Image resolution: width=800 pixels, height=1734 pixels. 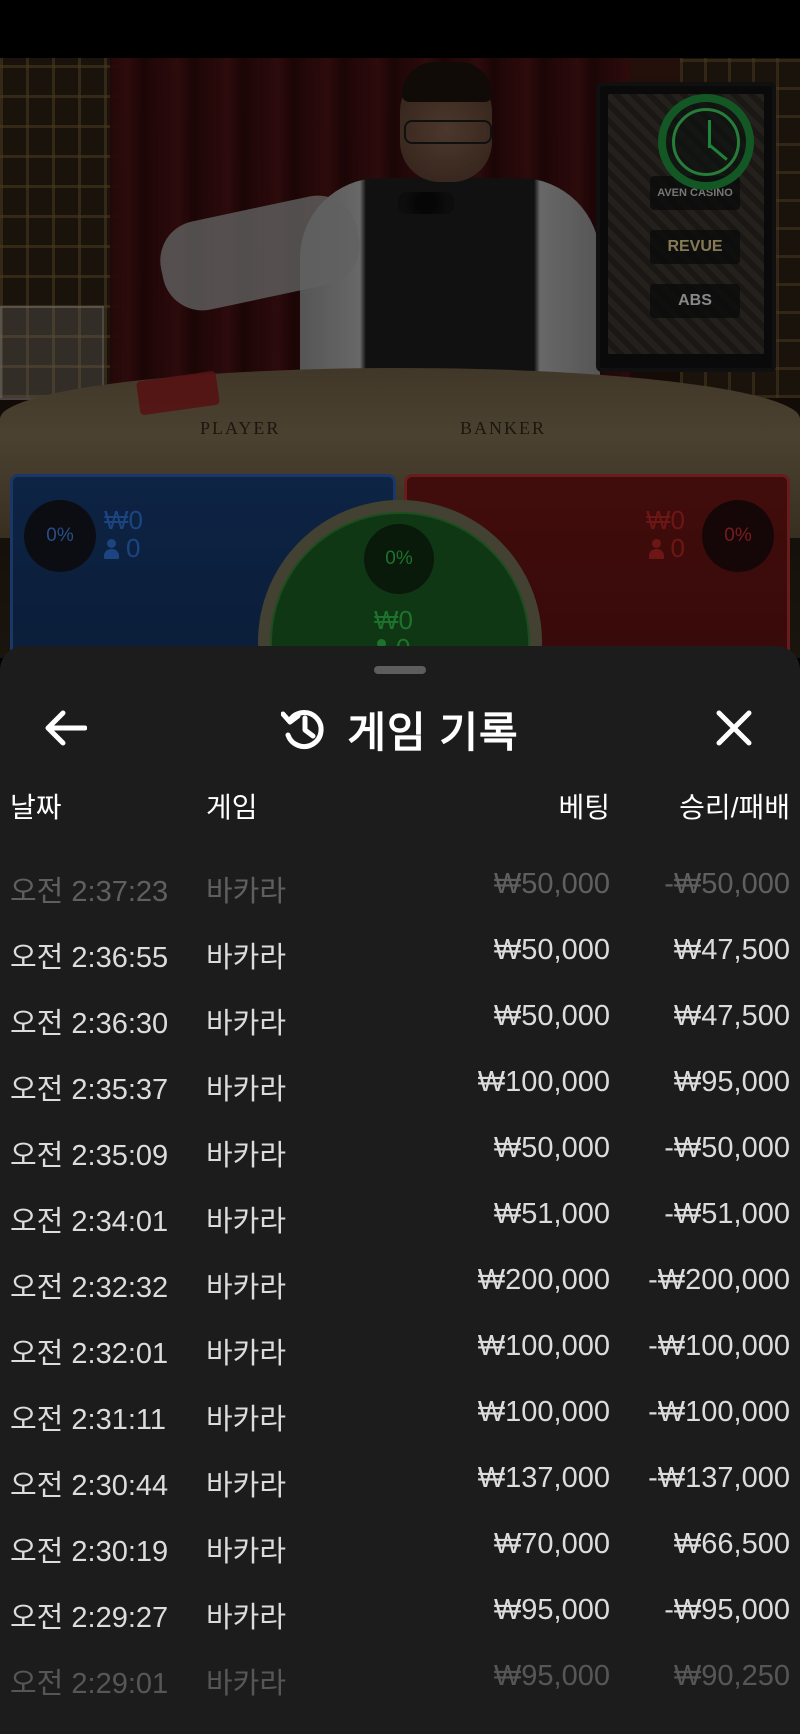 What do you see at coordinates (719, 1280) in the screenshot?
I see `row-result: -₩200,000` at bounding box center [719, 1280].